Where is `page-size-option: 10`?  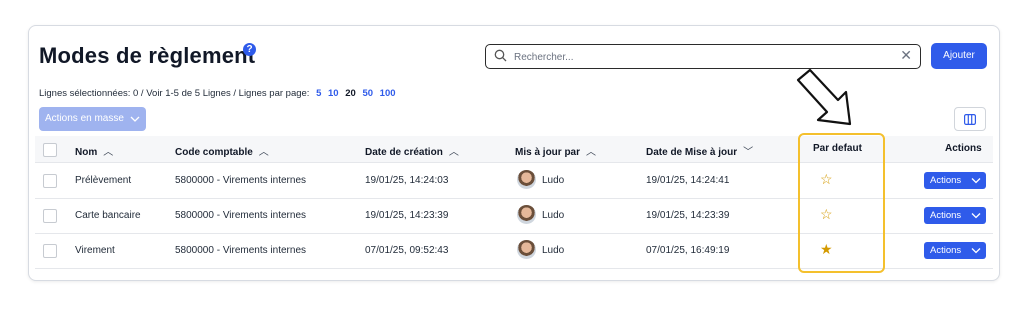 page-size-option: 10 is located at coordinates (333, 93).